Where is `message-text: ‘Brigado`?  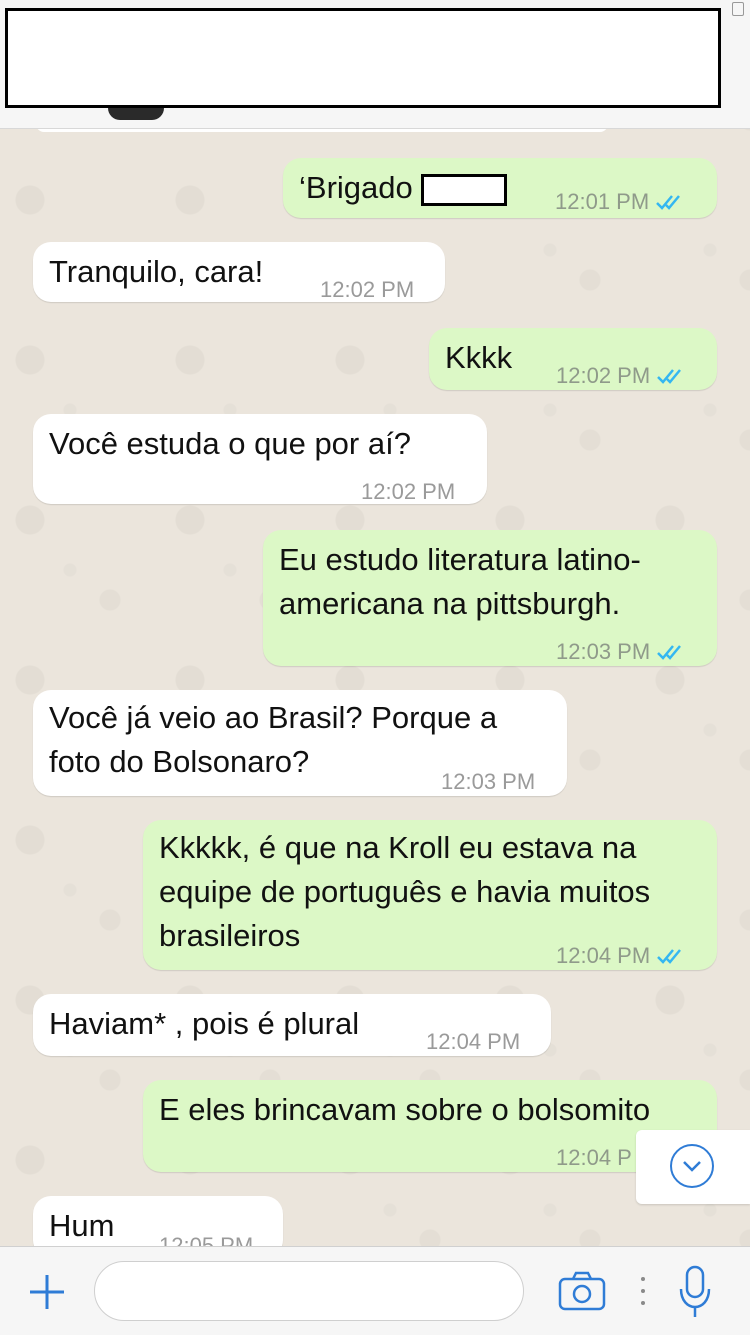
message-text: ‘Brigado is located at coordinates (403, 188).